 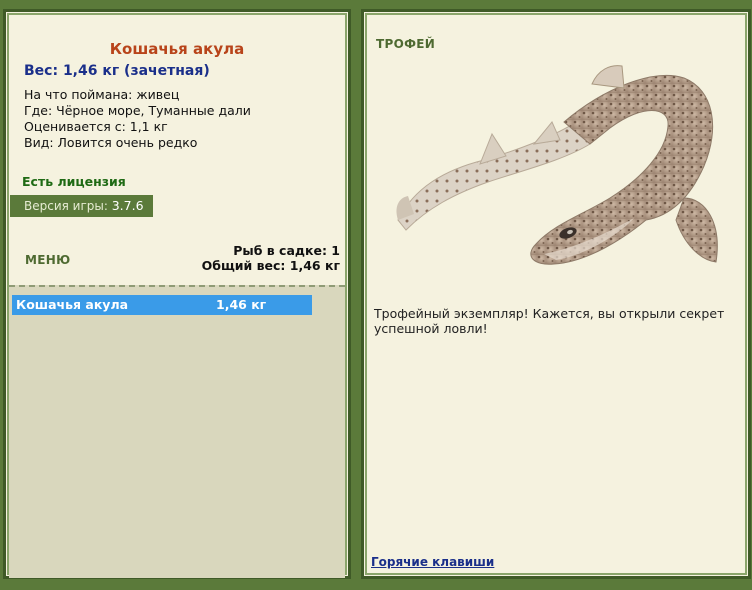 I want to click on version-value: 3.7.6, so click(x=127, y=205).